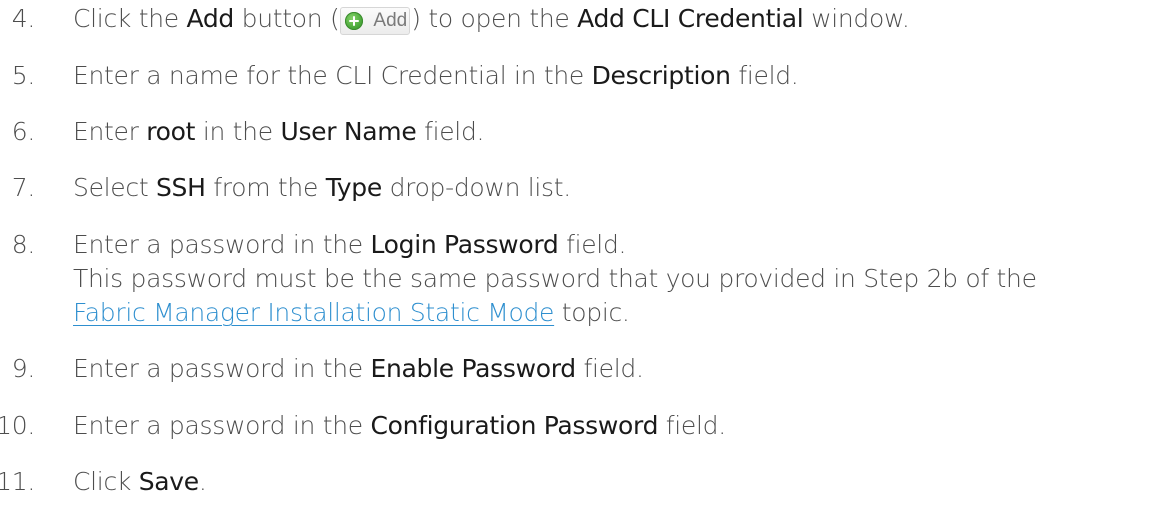 The width and height of the screenshot is (1151, 518). I want to click on ui-term-configuration-password: Configuration Password, so click(514, 425).